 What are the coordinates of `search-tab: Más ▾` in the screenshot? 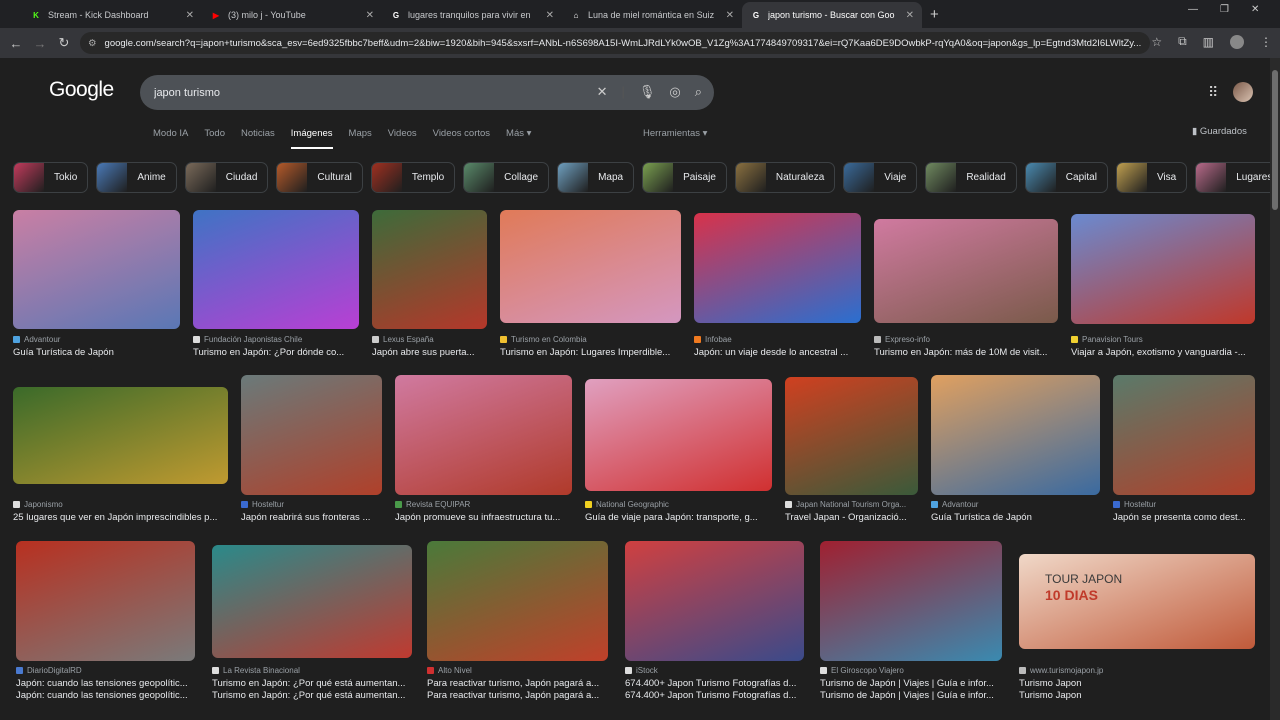 It's located at (518, 138).